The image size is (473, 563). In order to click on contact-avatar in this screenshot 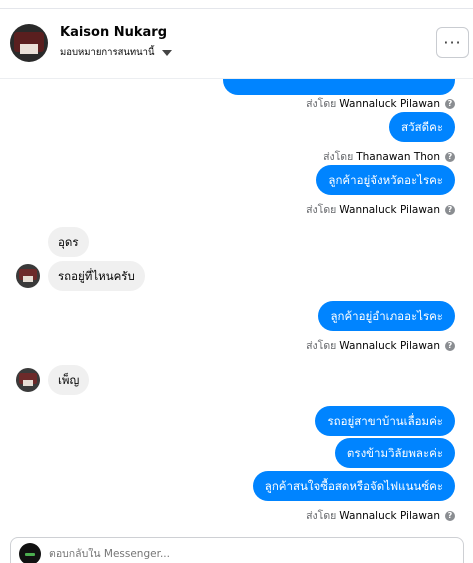, I will do `click(29, 43)`.